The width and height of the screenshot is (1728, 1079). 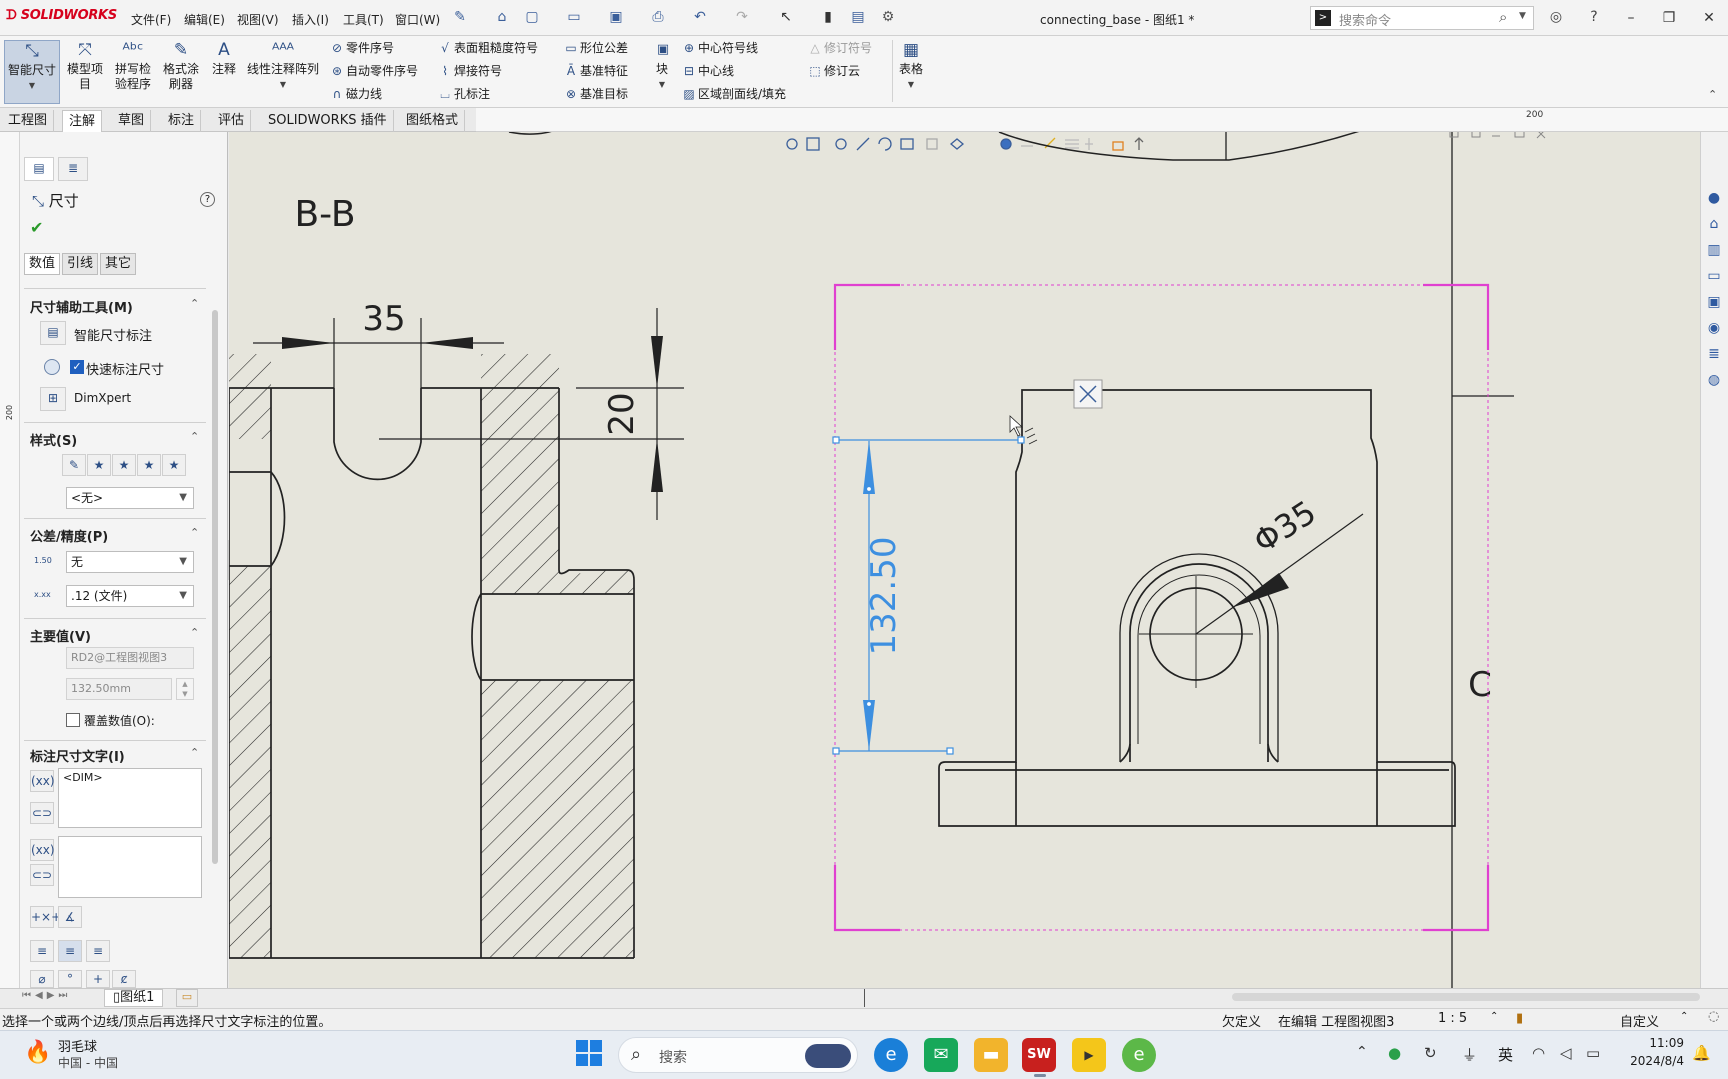 What do you see at coordinates (932, 144) in the screenshot?
I see `section-view-icon` at bounding box center [932, 144].